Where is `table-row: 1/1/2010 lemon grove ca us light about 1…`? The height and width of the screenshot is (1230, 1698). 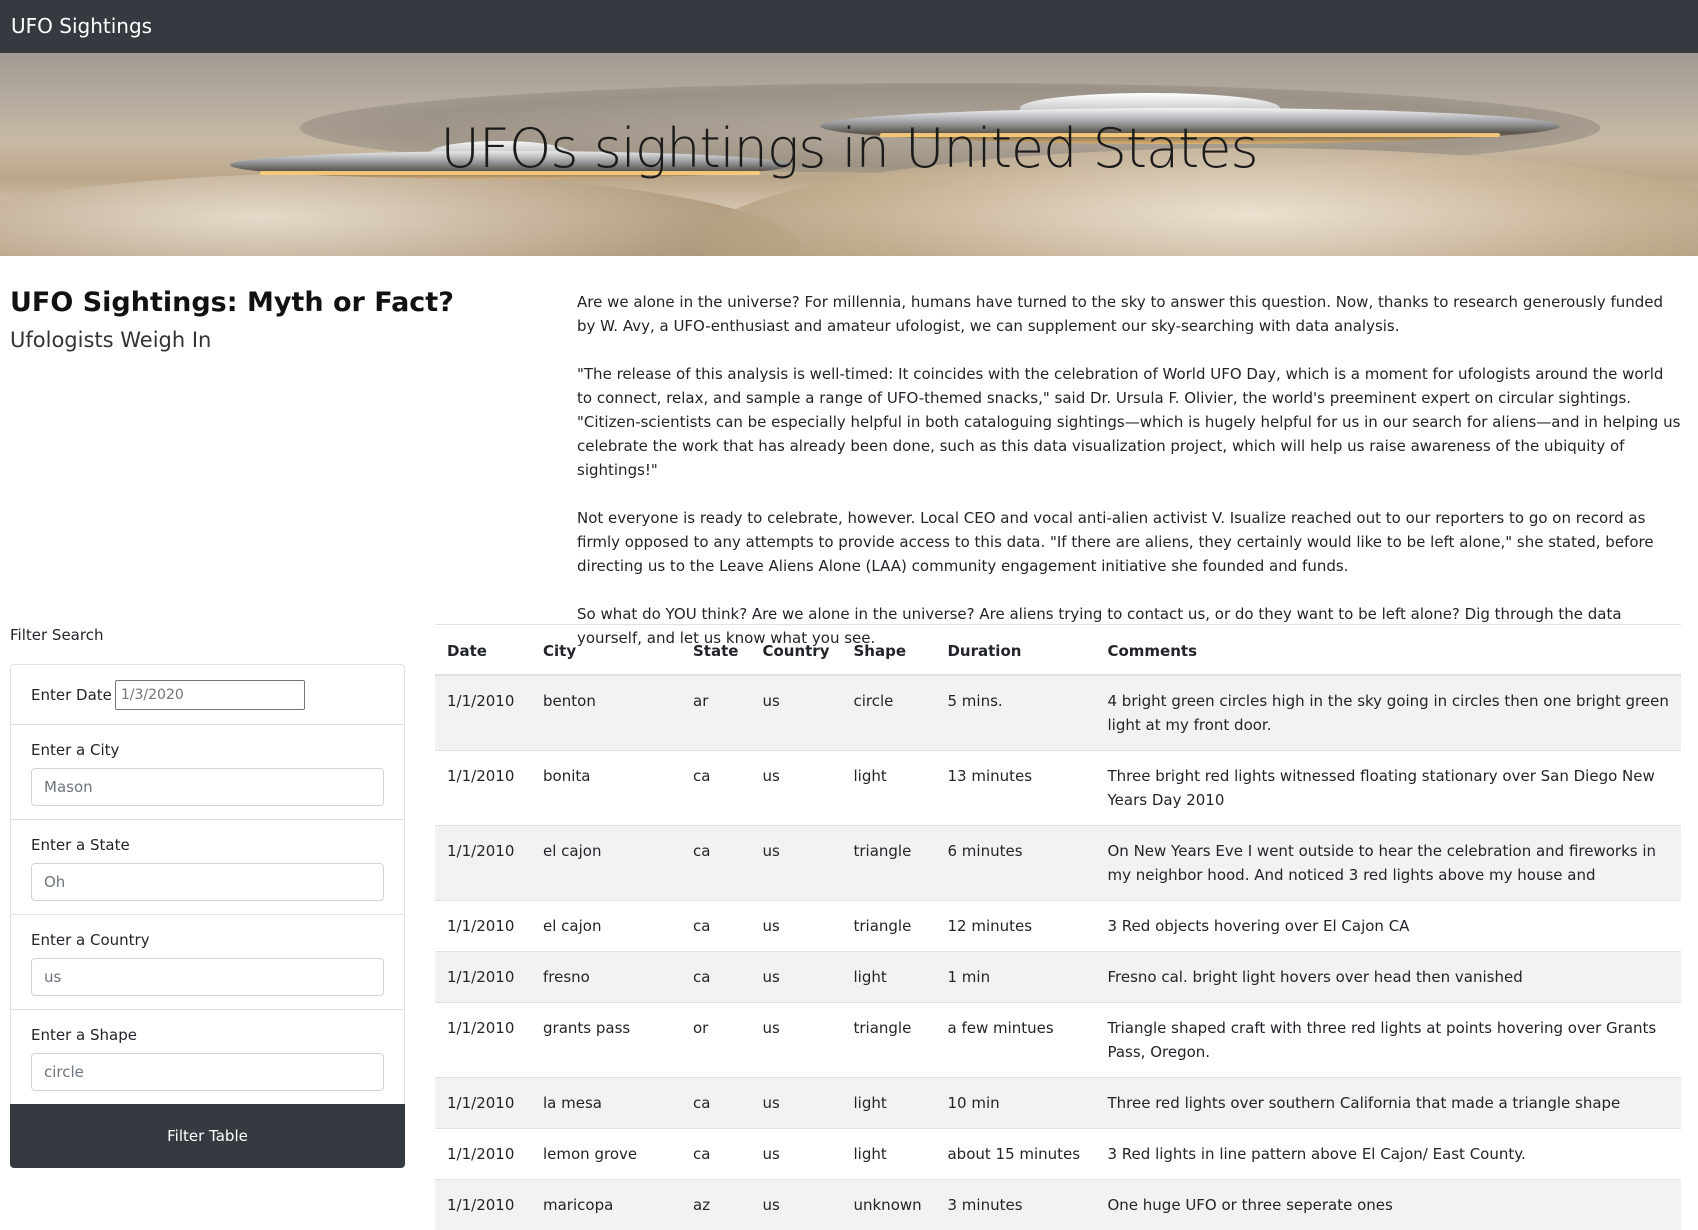
table-row: 1/1/2010 lemon grove ca us light about 1… is located at coordinates (1058, 1153).